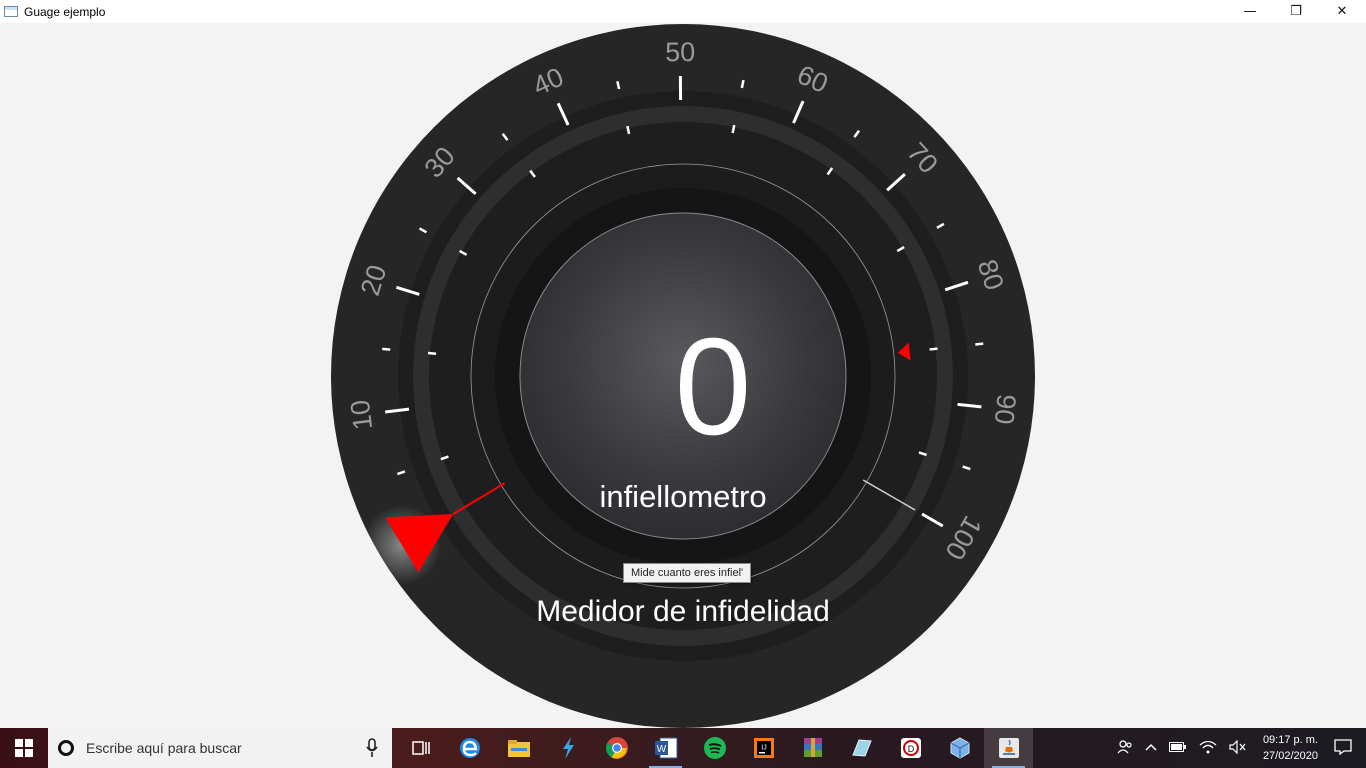 The height and width of the screenshot is (768, 1366). I want to click on tick-label: 10, so click(361, 414).